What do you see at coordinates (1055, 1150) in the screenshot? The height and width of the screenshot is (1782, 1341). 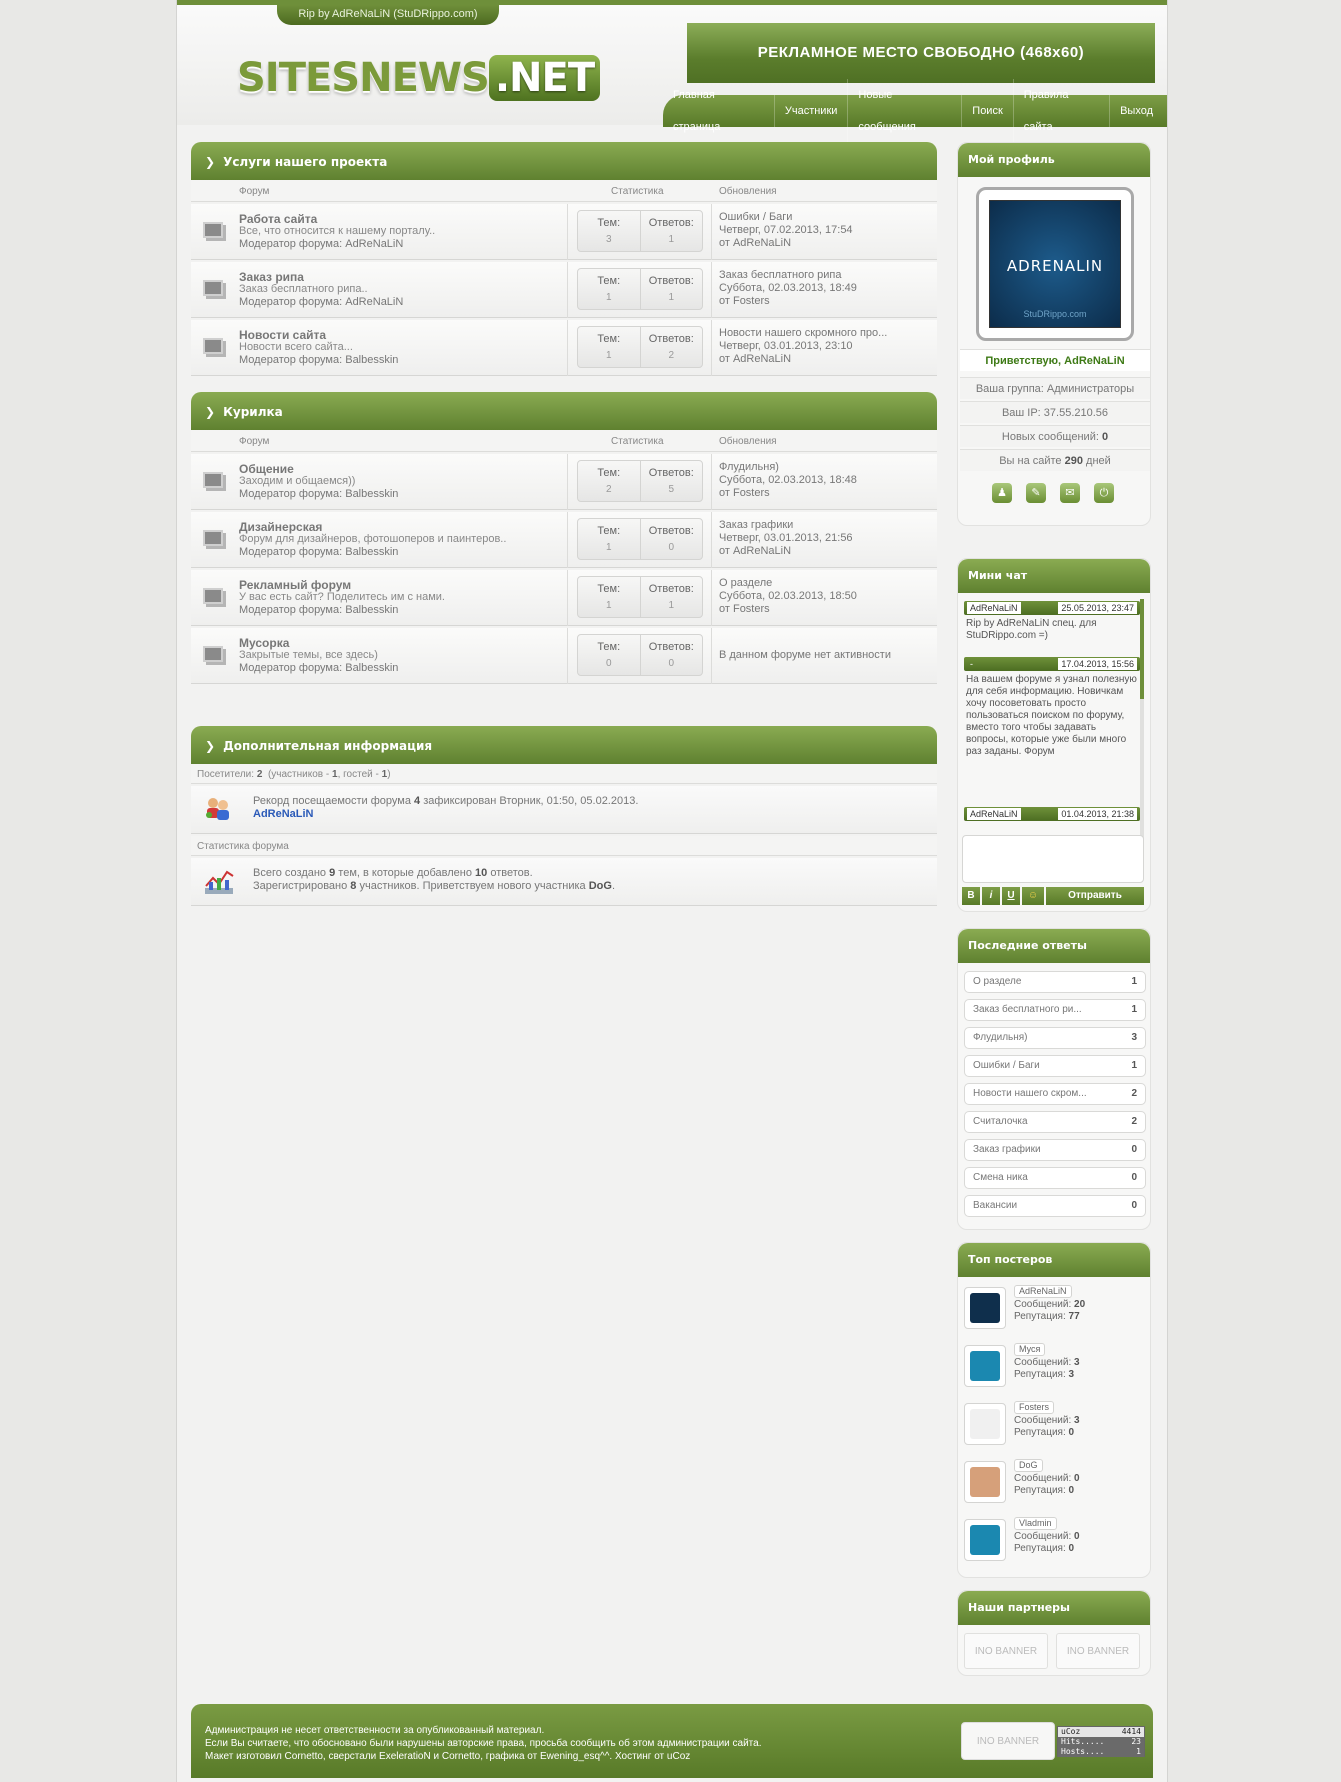 I see `latest-reply-item: Заказ графики 0` at bounding box center [1055, 1150].